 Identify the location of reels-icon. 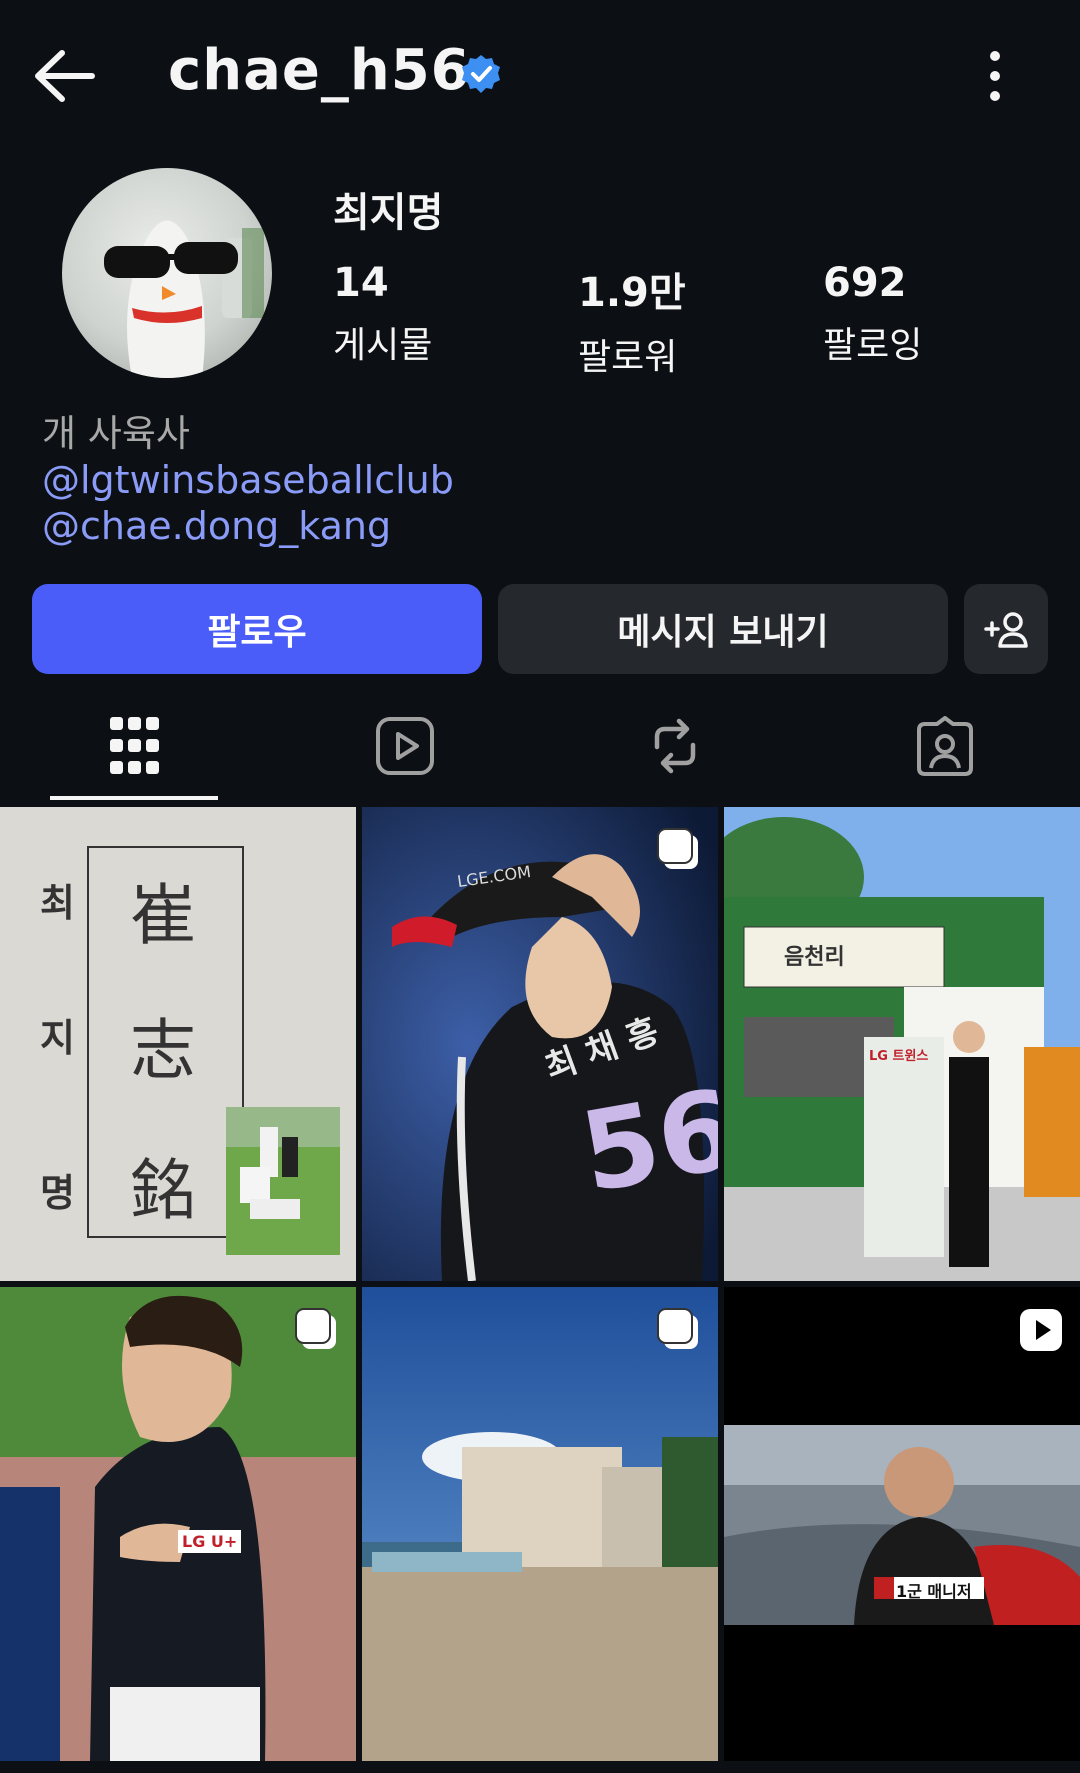
(405, 746).